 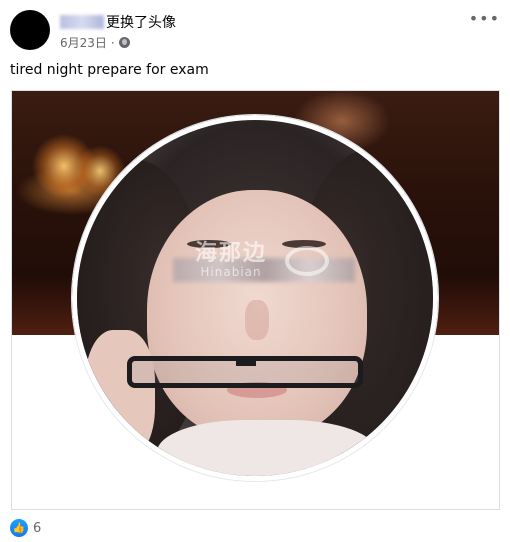 What do you see at coordinates (124, 42) in the screenshot?
I see `globe-icon` at bounding box center [124, 42].